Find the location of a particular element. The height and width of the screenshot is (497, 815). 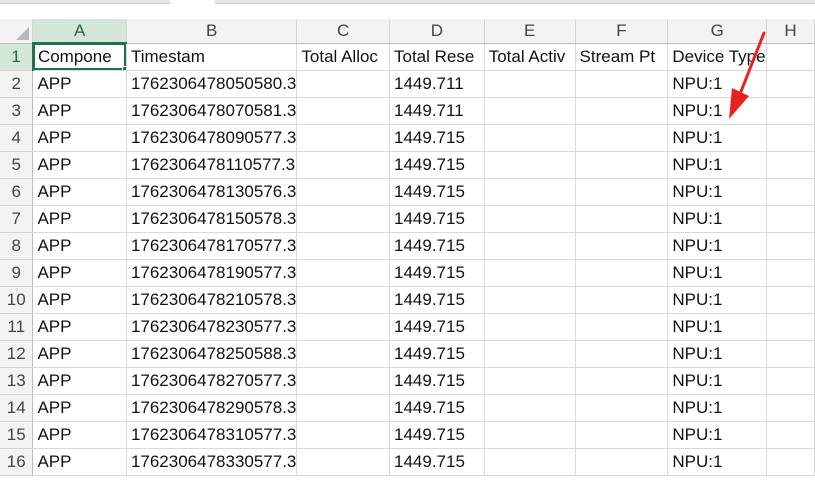

cell-a3: APP is located at coordinates (79, 111).